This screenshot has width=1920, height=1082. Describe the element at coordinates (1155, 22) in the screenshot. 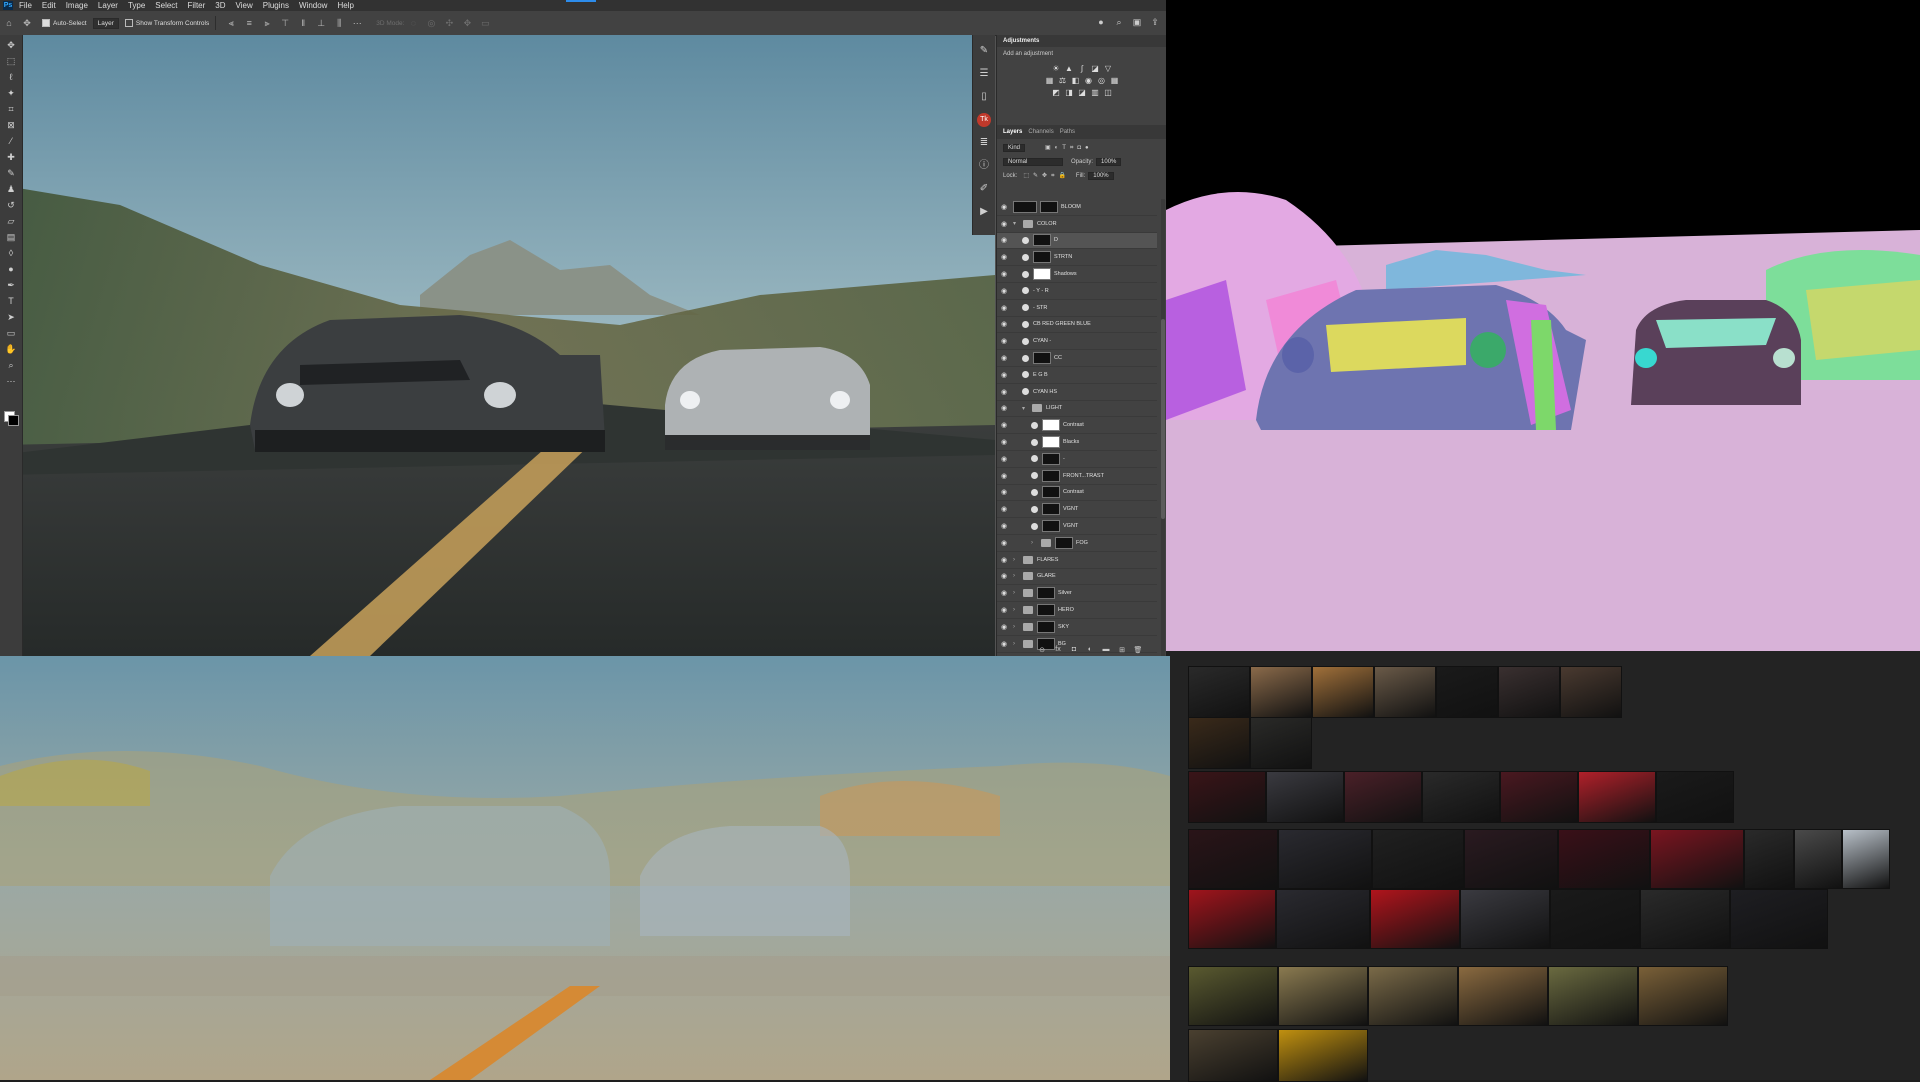

I see `export-icon: ⇪` at that location.